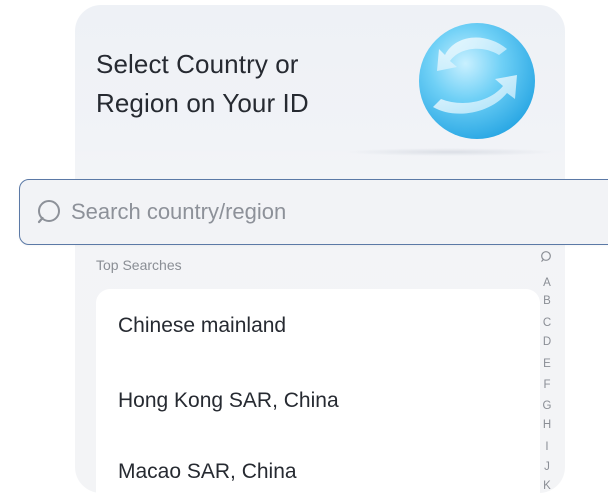 This screenshot has height=495, width=608. What do you see at coordinates (547, 342) in the screenshot?
I see `index-letter-d: D` at bounding box center [547, 342].